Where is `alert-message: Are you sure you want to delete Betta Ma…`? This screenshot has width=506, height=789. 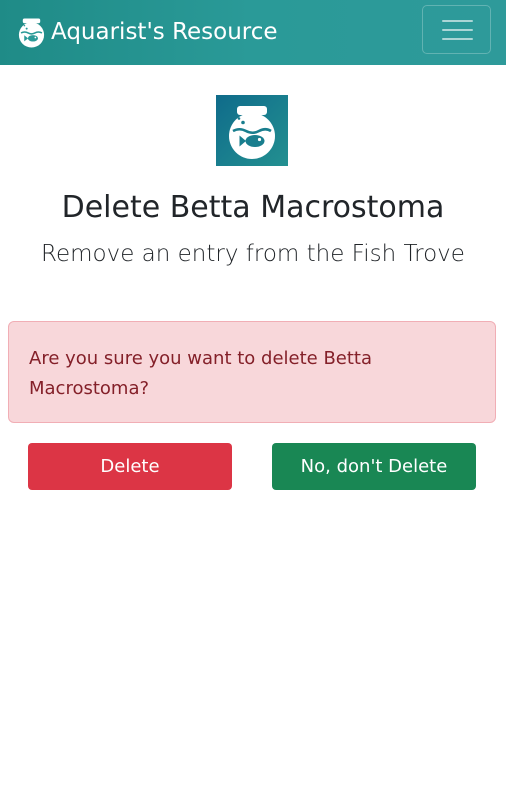
alert-message: Are you sure you want to delete Betta Ma… is located at coordinates (201, 373).